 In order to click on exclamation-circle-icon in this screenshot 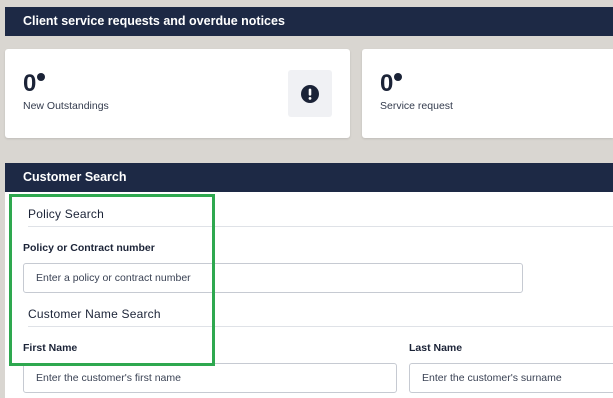, I will do `click(310, 93)`.